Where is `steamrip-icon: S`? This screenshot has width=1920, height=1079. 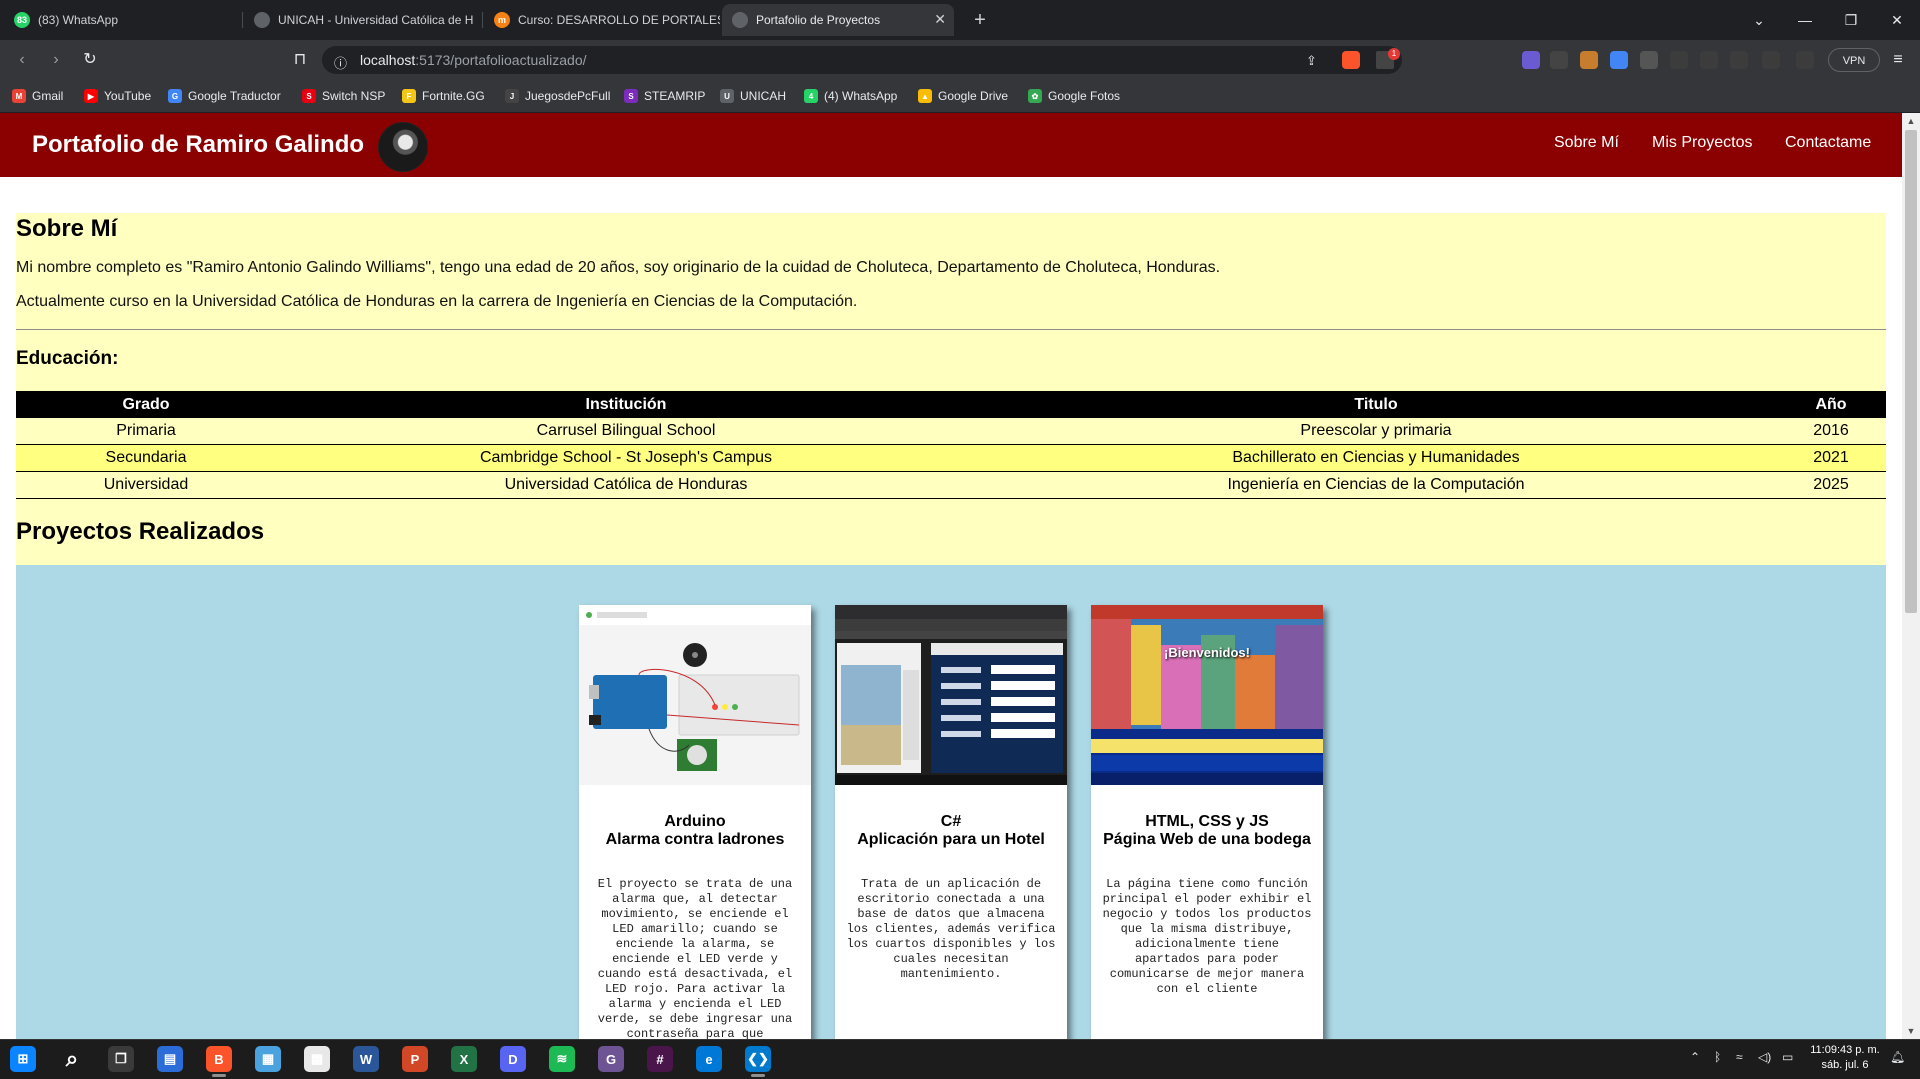 steamrip-icon: S is located at coordinates (631, 96).